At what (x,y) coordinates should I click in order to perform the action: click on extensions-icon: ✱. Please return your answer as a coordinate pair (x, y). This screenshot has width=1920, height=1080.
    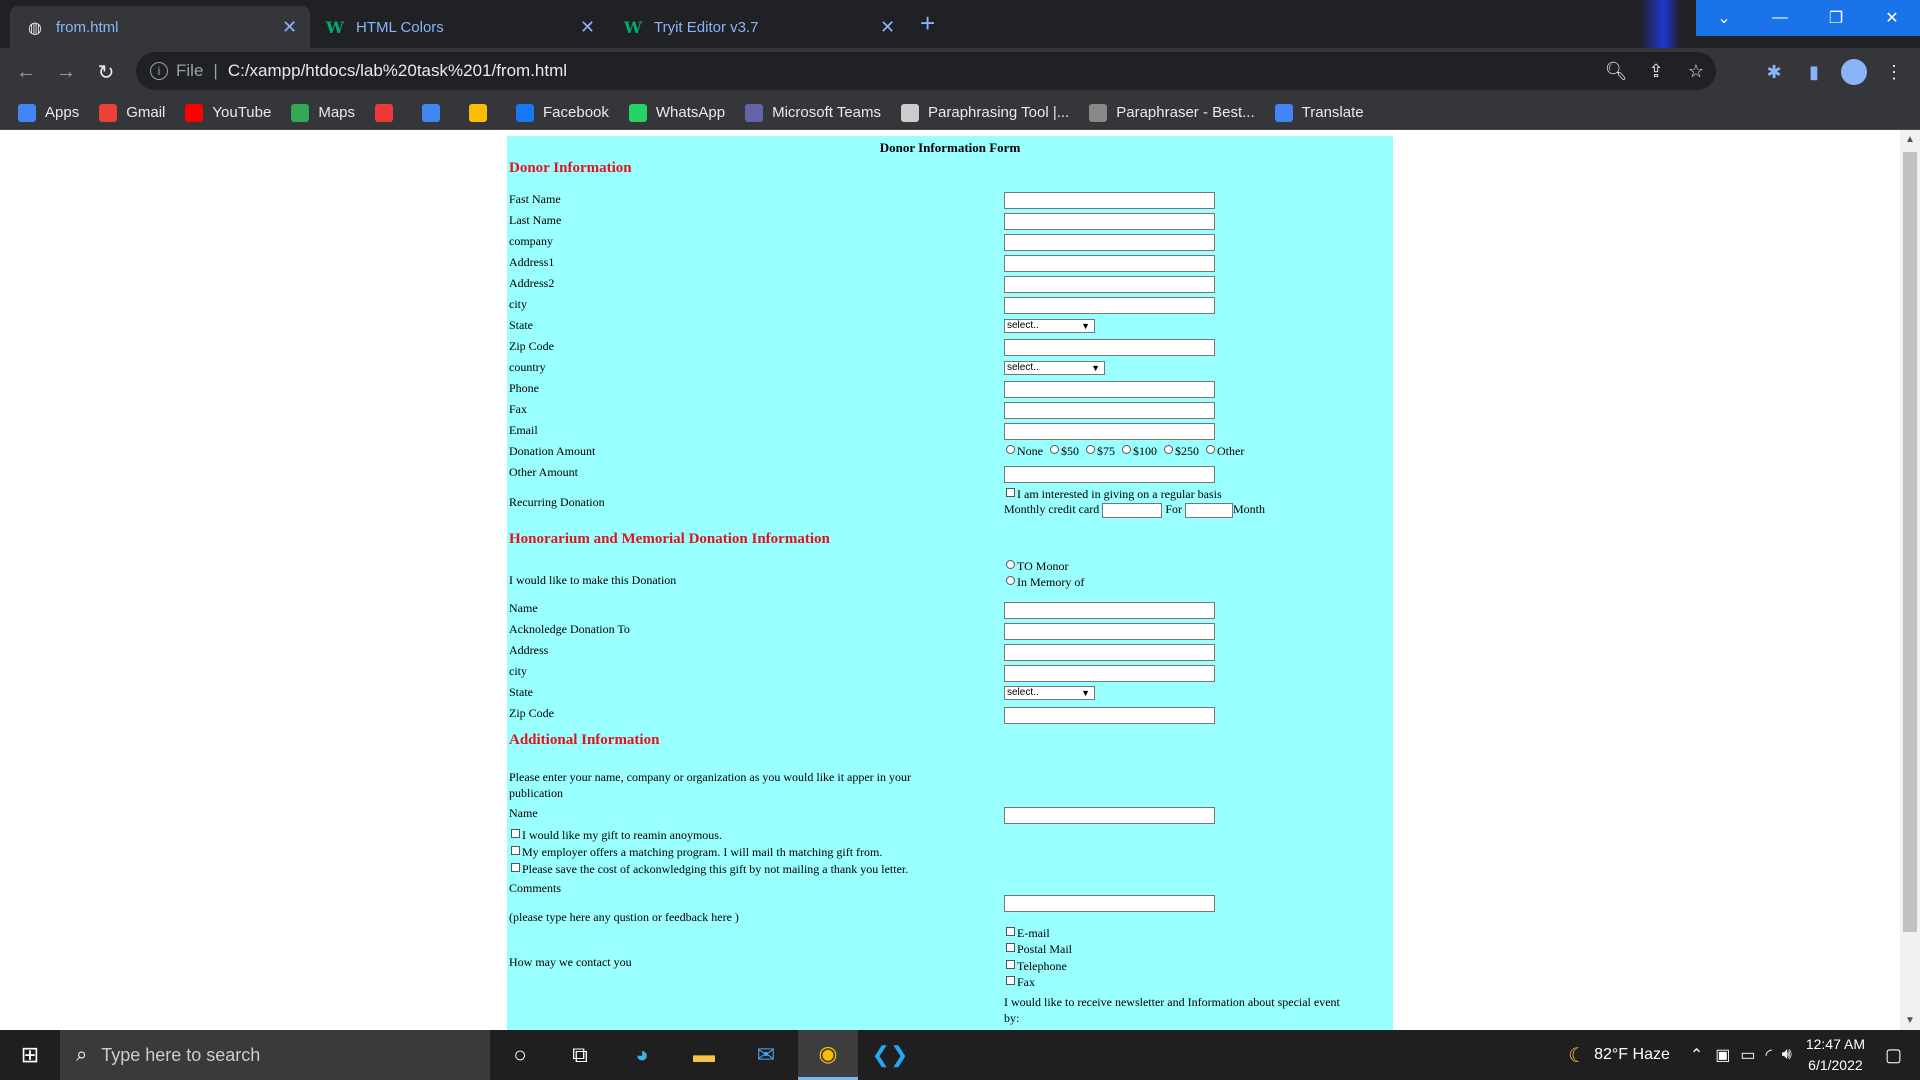
    Looking at the image, I should click on (1774, 72).